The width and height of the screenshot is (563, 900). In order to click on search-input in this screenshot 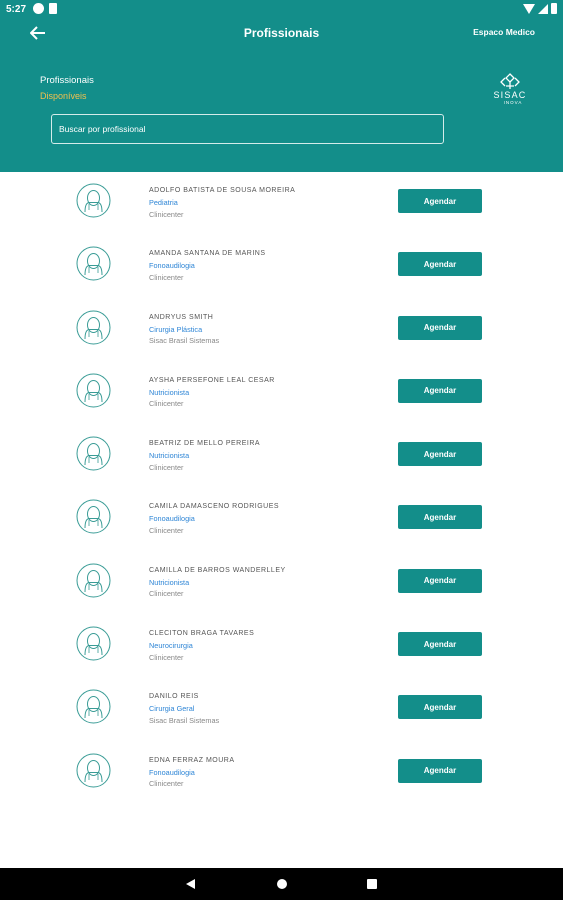, I will do `click(247, 129)`.